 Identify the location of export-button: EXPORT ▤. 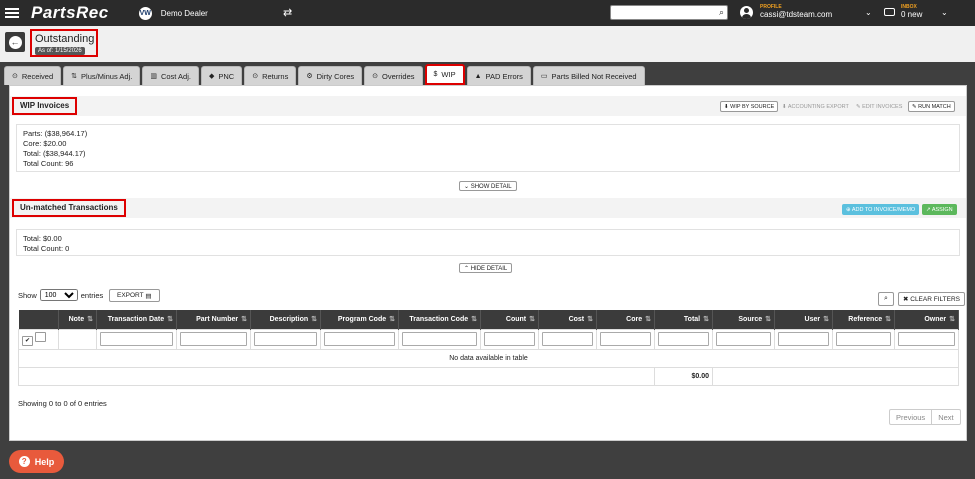
(134, 295).